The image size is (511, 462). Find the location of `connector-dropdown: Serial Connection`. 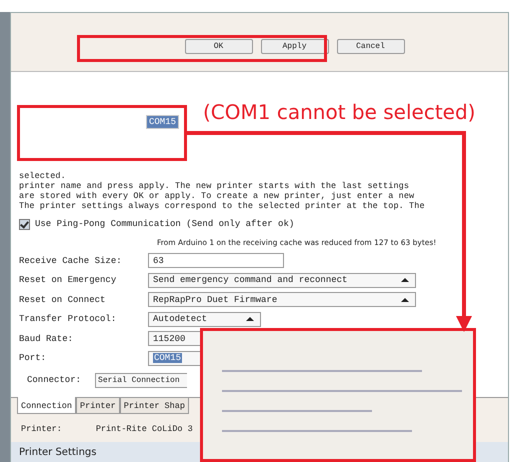

connector-dropdown: Serial Connection is located at coordinates (141, 380).